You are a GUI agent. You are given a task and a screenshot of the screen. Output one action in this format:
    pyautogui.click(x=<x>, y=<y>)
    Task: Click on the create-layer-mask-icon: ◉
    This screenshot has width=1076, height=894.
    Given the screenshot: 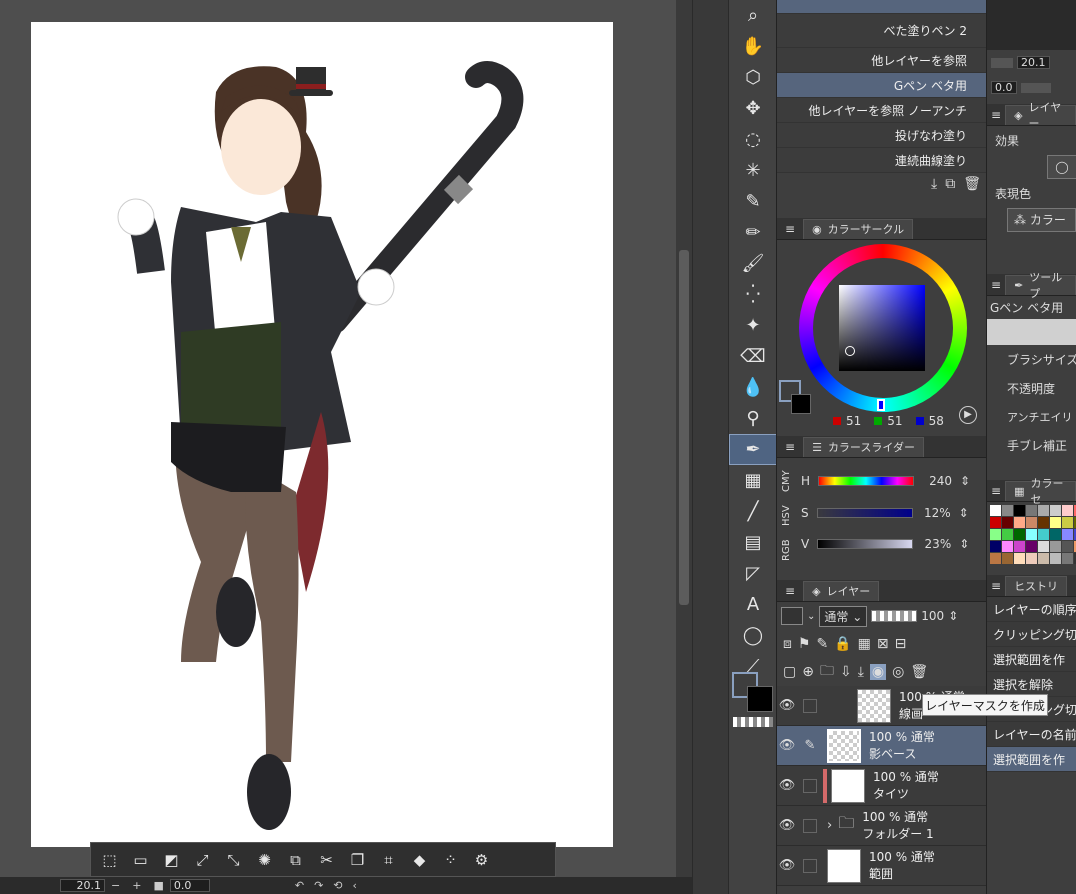 What is the action you would take?
    pyautogui.click(x=878, y=672)
    